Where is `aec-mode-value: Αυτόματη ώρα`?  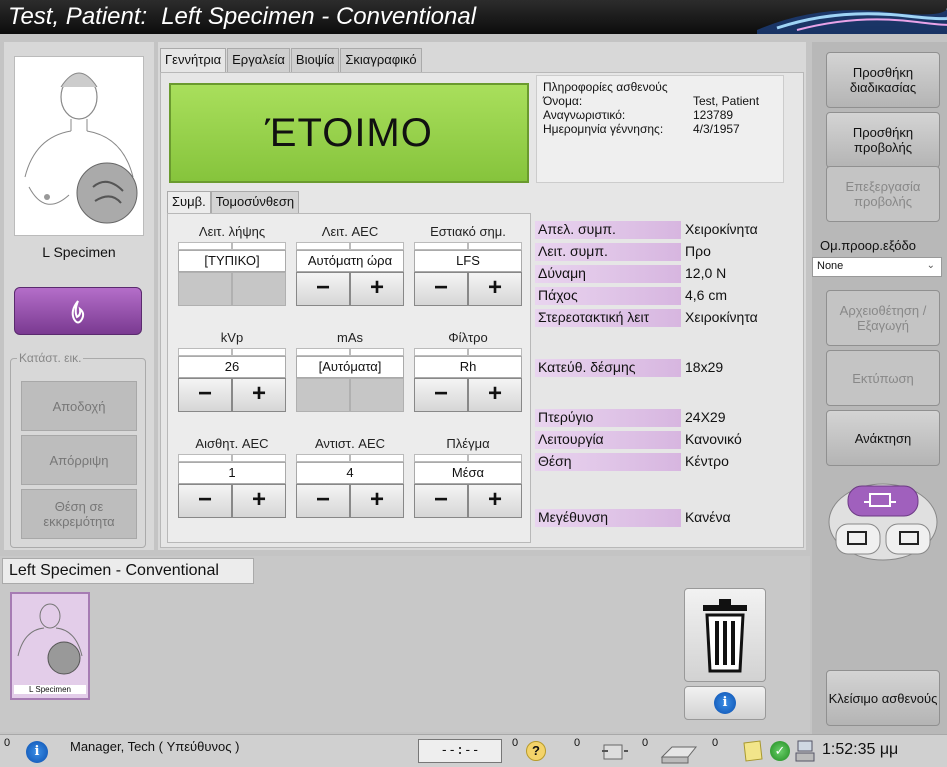
aec-mode-value: Αυτόματη ώρα is located at coordinates (350, 261).